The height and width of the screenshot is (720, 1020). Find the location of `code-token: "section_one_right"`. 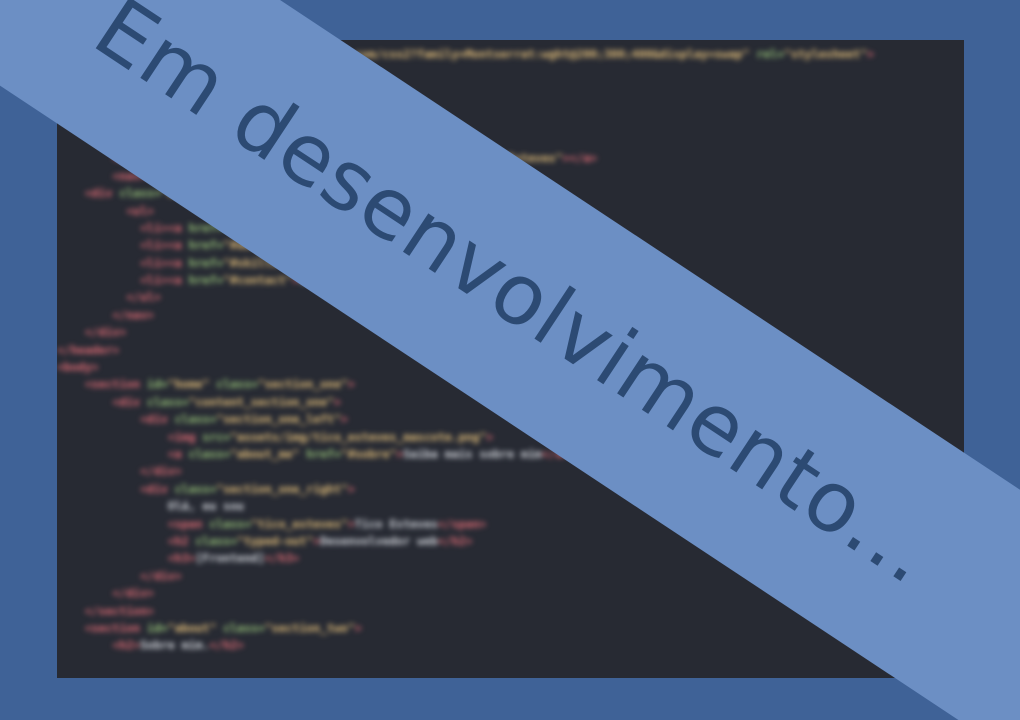

code-token: "section_one_right" is located at coordinates (282, 488).